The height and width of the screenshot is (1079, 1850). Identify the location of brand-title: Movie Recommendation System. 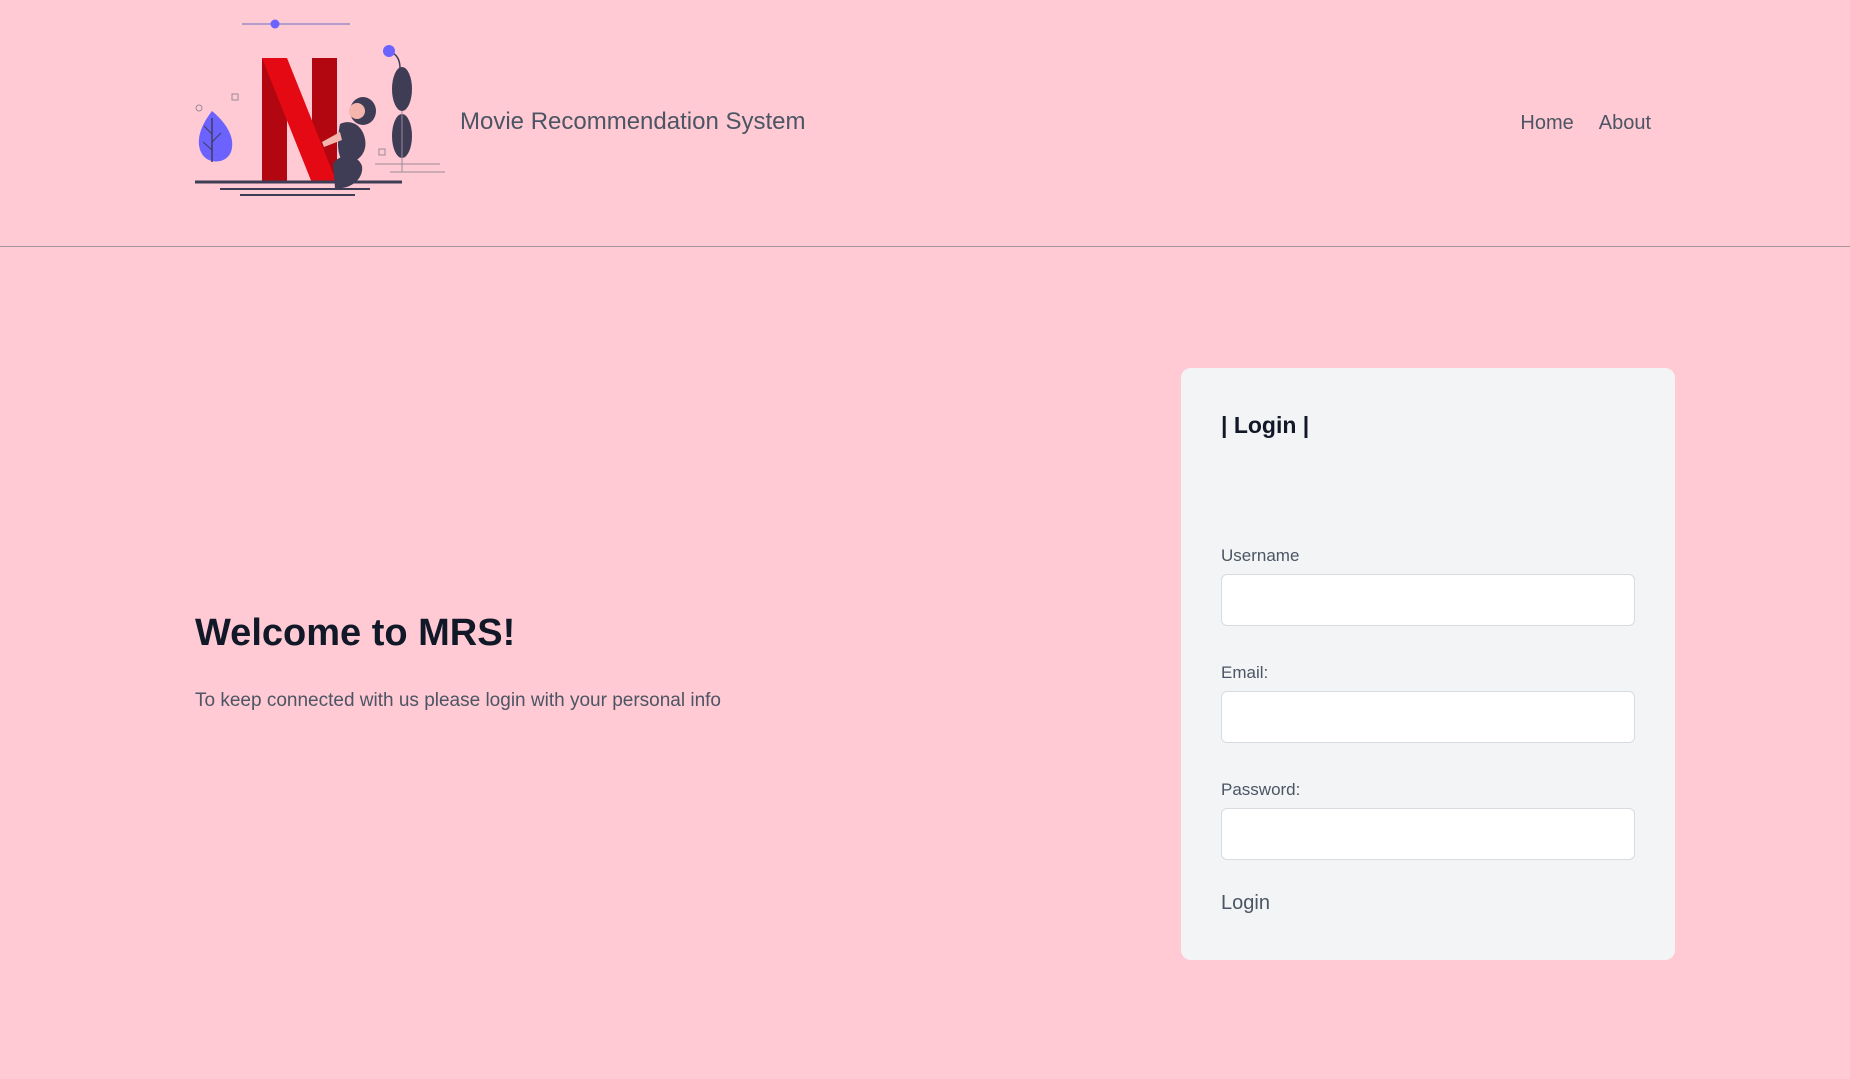
(632, 122).